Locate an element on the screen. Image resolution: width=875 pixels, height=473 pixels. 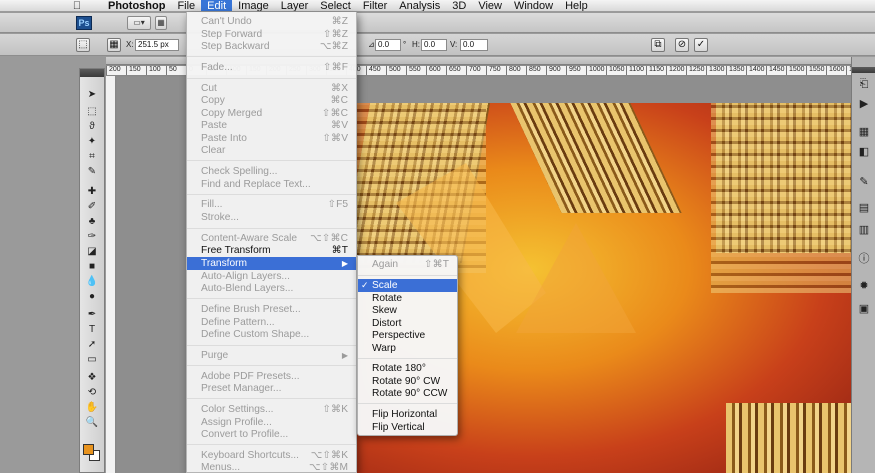
cancel-transform-icon: ⊘ is located at coordinates (682, 45).